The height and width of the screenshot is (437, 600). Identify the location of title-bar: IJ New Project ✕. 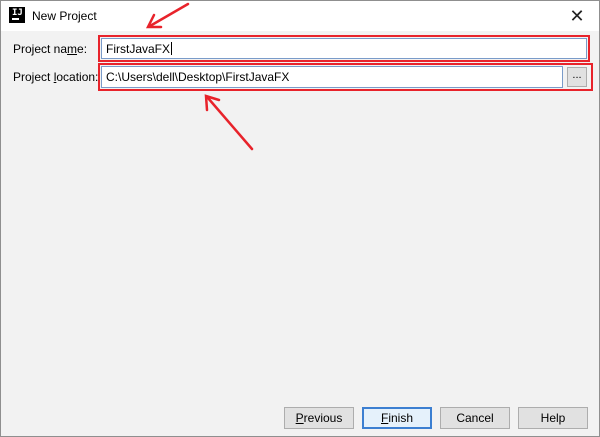
(300, 16).